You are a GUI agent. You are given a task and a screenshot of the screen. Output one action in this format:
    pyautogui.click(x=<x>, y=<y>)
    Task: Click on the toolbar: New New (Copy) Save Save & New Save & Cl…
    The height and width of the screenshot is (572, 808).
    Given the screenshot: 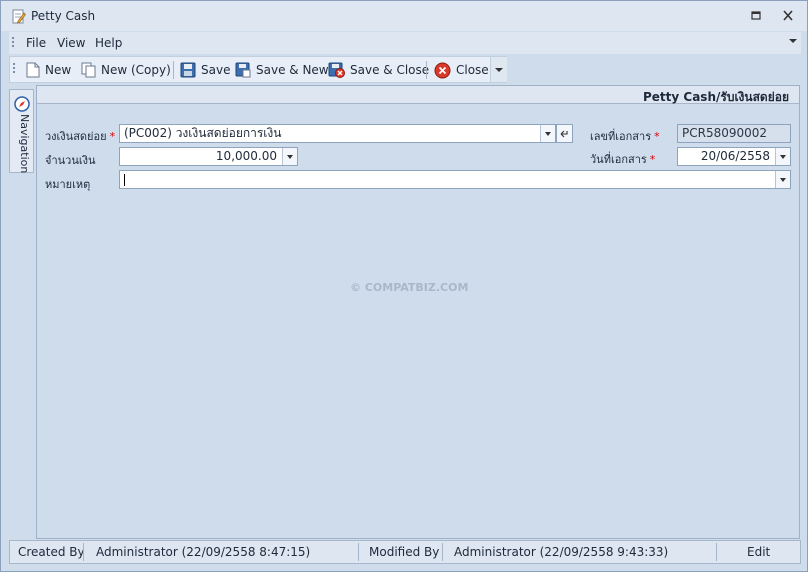 What is the action you would take?
    pyautogui.click(x=258, y=69)
    